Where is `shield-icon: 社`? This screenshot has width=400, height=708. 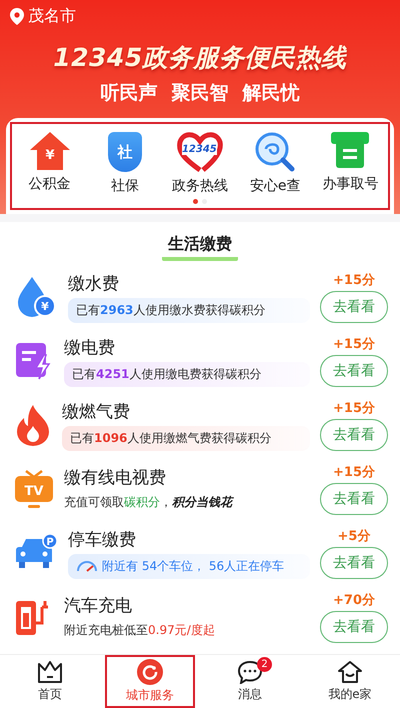
shield-icon: 社 is located at coordinates (125, 152).